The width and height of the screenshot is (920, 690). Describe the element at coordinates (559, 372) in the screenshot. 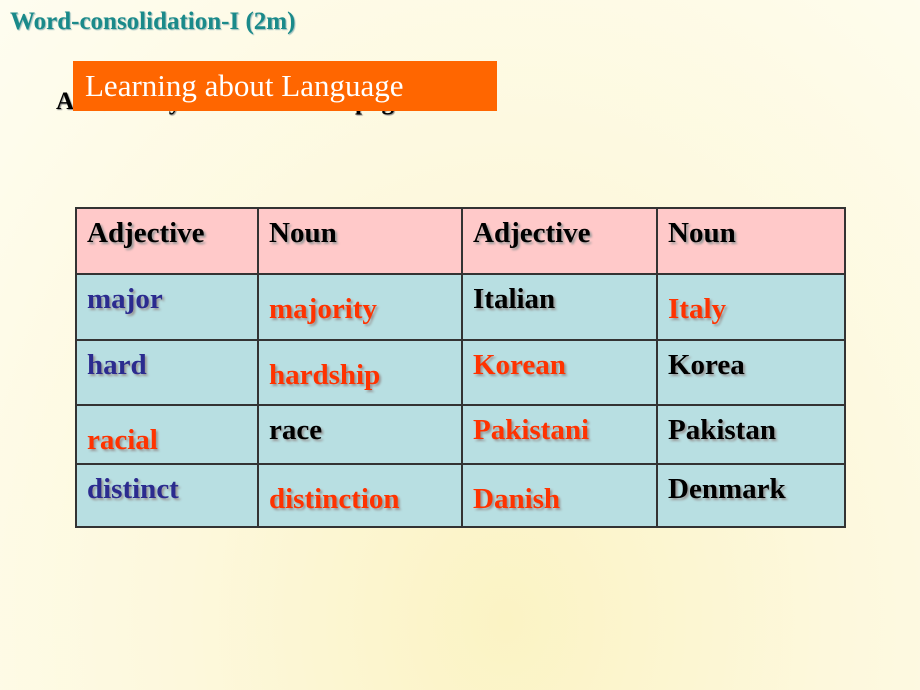

I see `table-cell: Korean` at that location.